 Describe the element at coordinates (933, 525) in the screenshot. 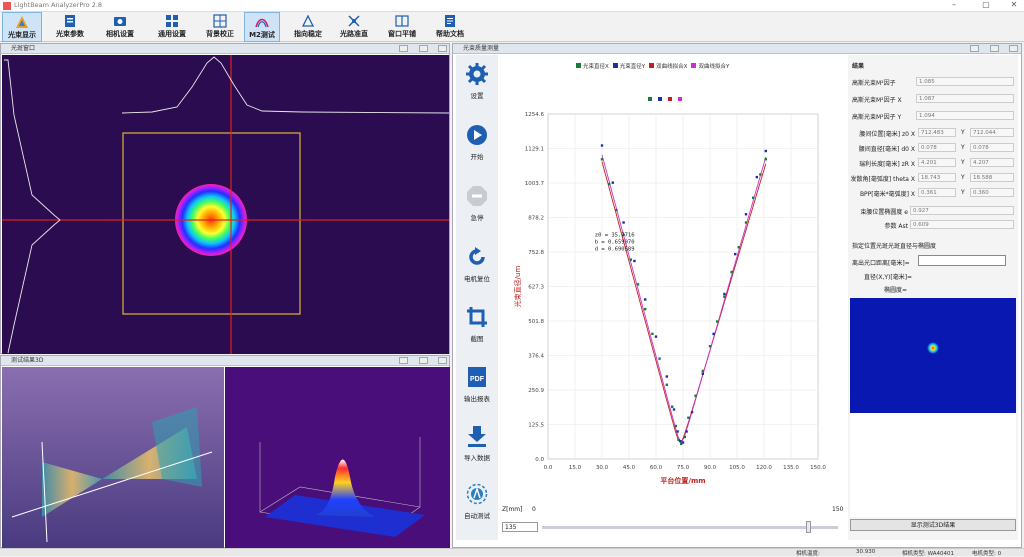

I see `show-3d-result-button: 显示测试3D结果` at that location.